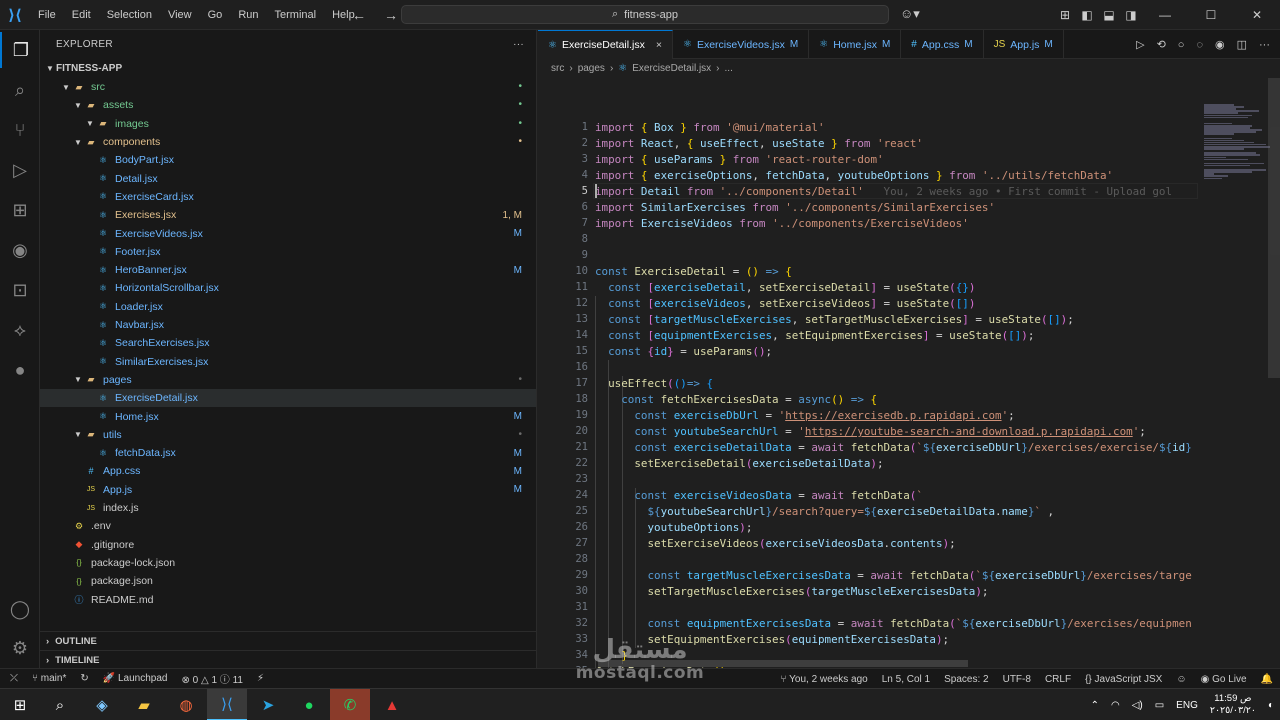  What do you see at coordinates (47, 15) in the screenshot?
I see `menu-file: File` at bounding box center [47, 15].